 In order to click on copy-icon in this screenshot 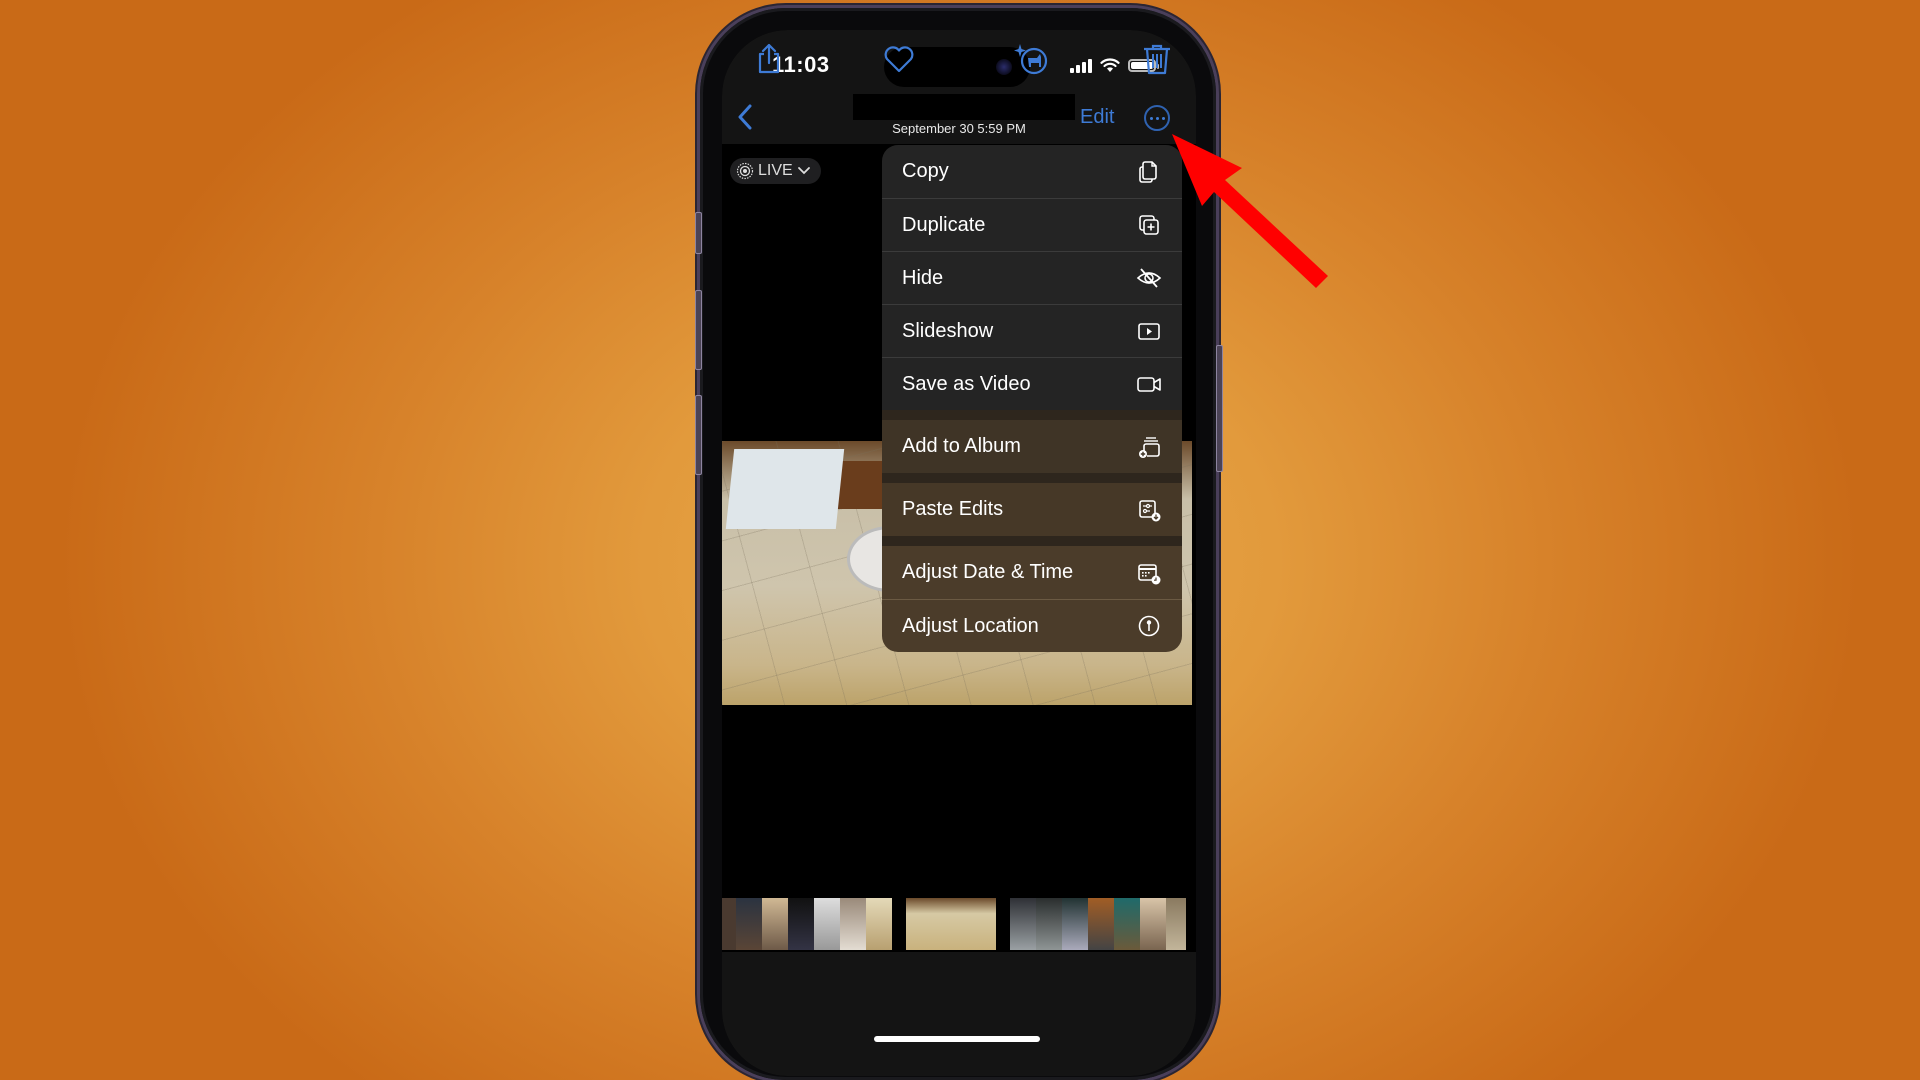, I will do `click(1148, 171)`.